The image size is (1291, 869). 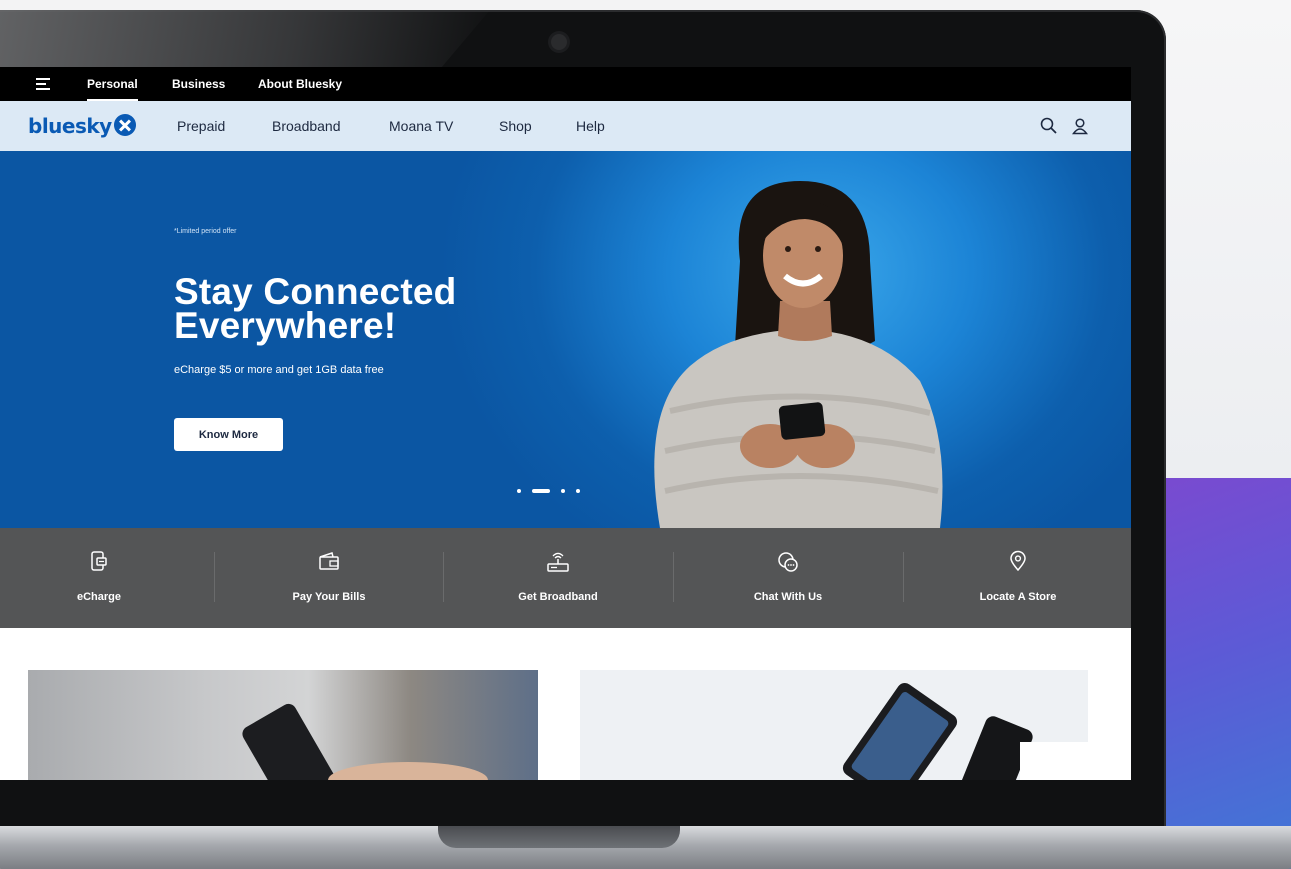 What do you see at coordinates (590, 126) in the screenshot?
I see `nav-help: Help` at bounding box center [590, 126].